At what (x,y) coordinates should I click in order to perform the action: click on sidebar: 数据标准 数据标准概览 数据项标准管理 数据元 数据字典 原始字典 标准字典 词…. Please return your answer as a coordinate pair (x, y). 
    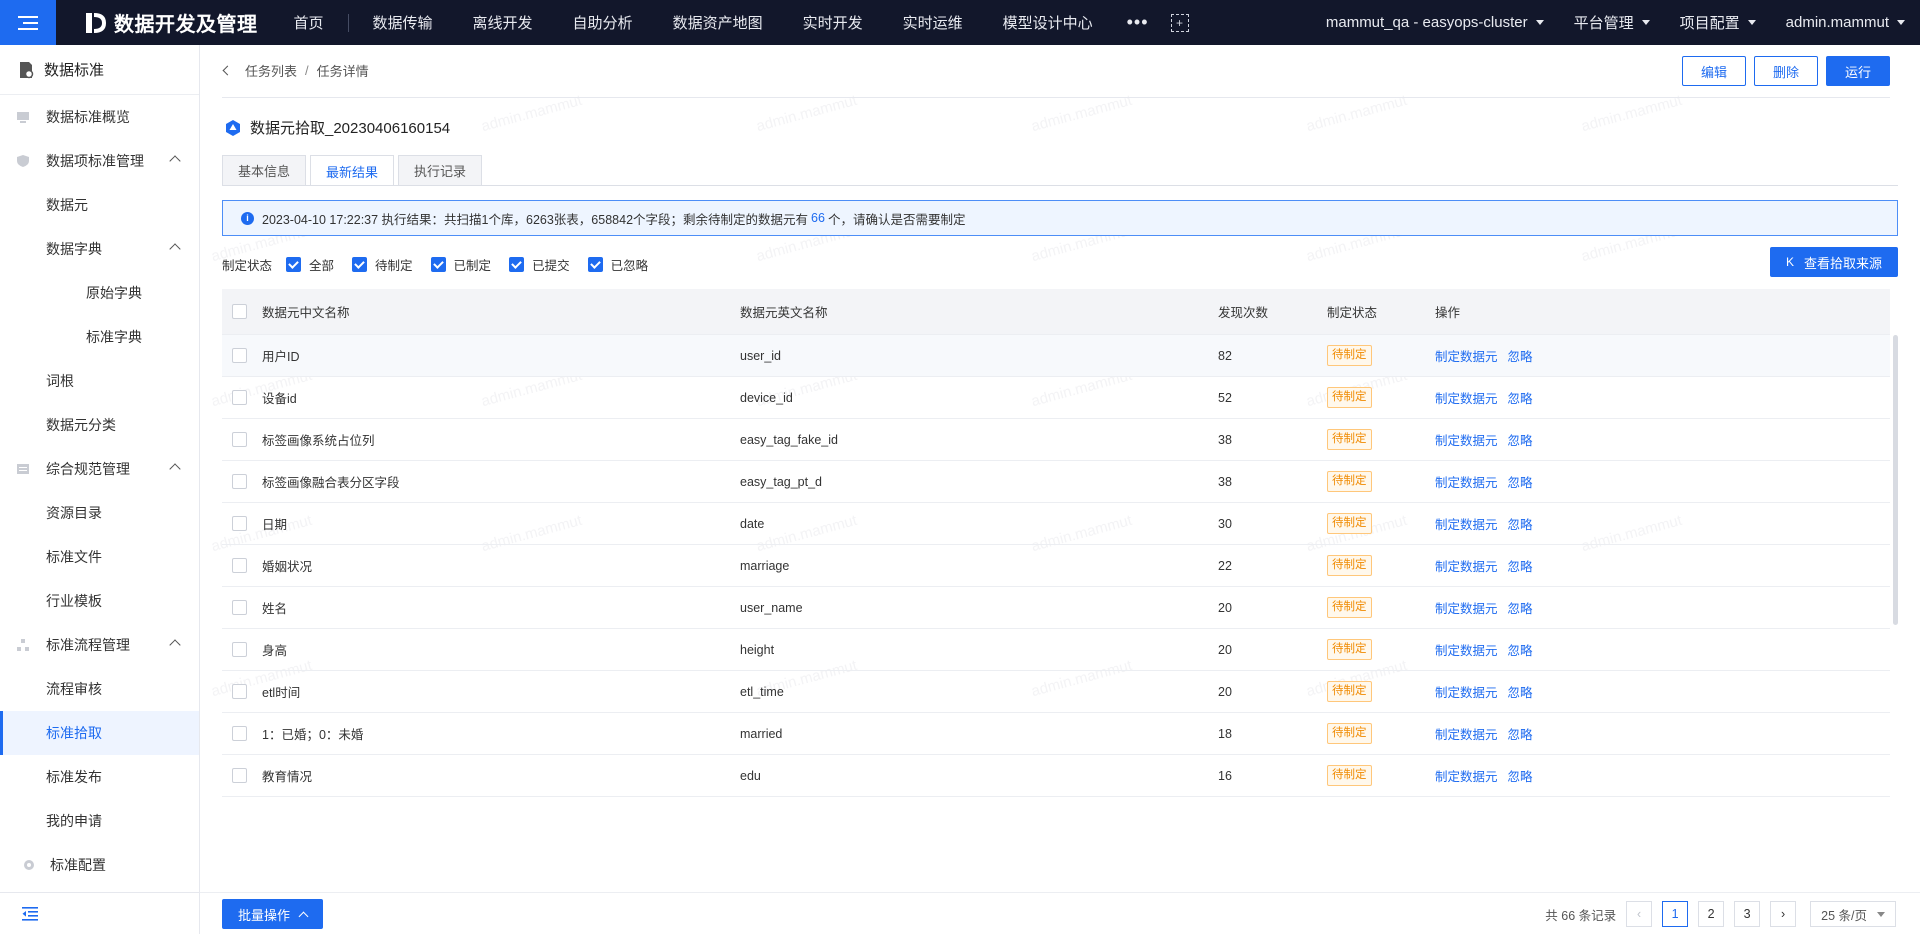
    Looking at the image, I should click on (100, 489).